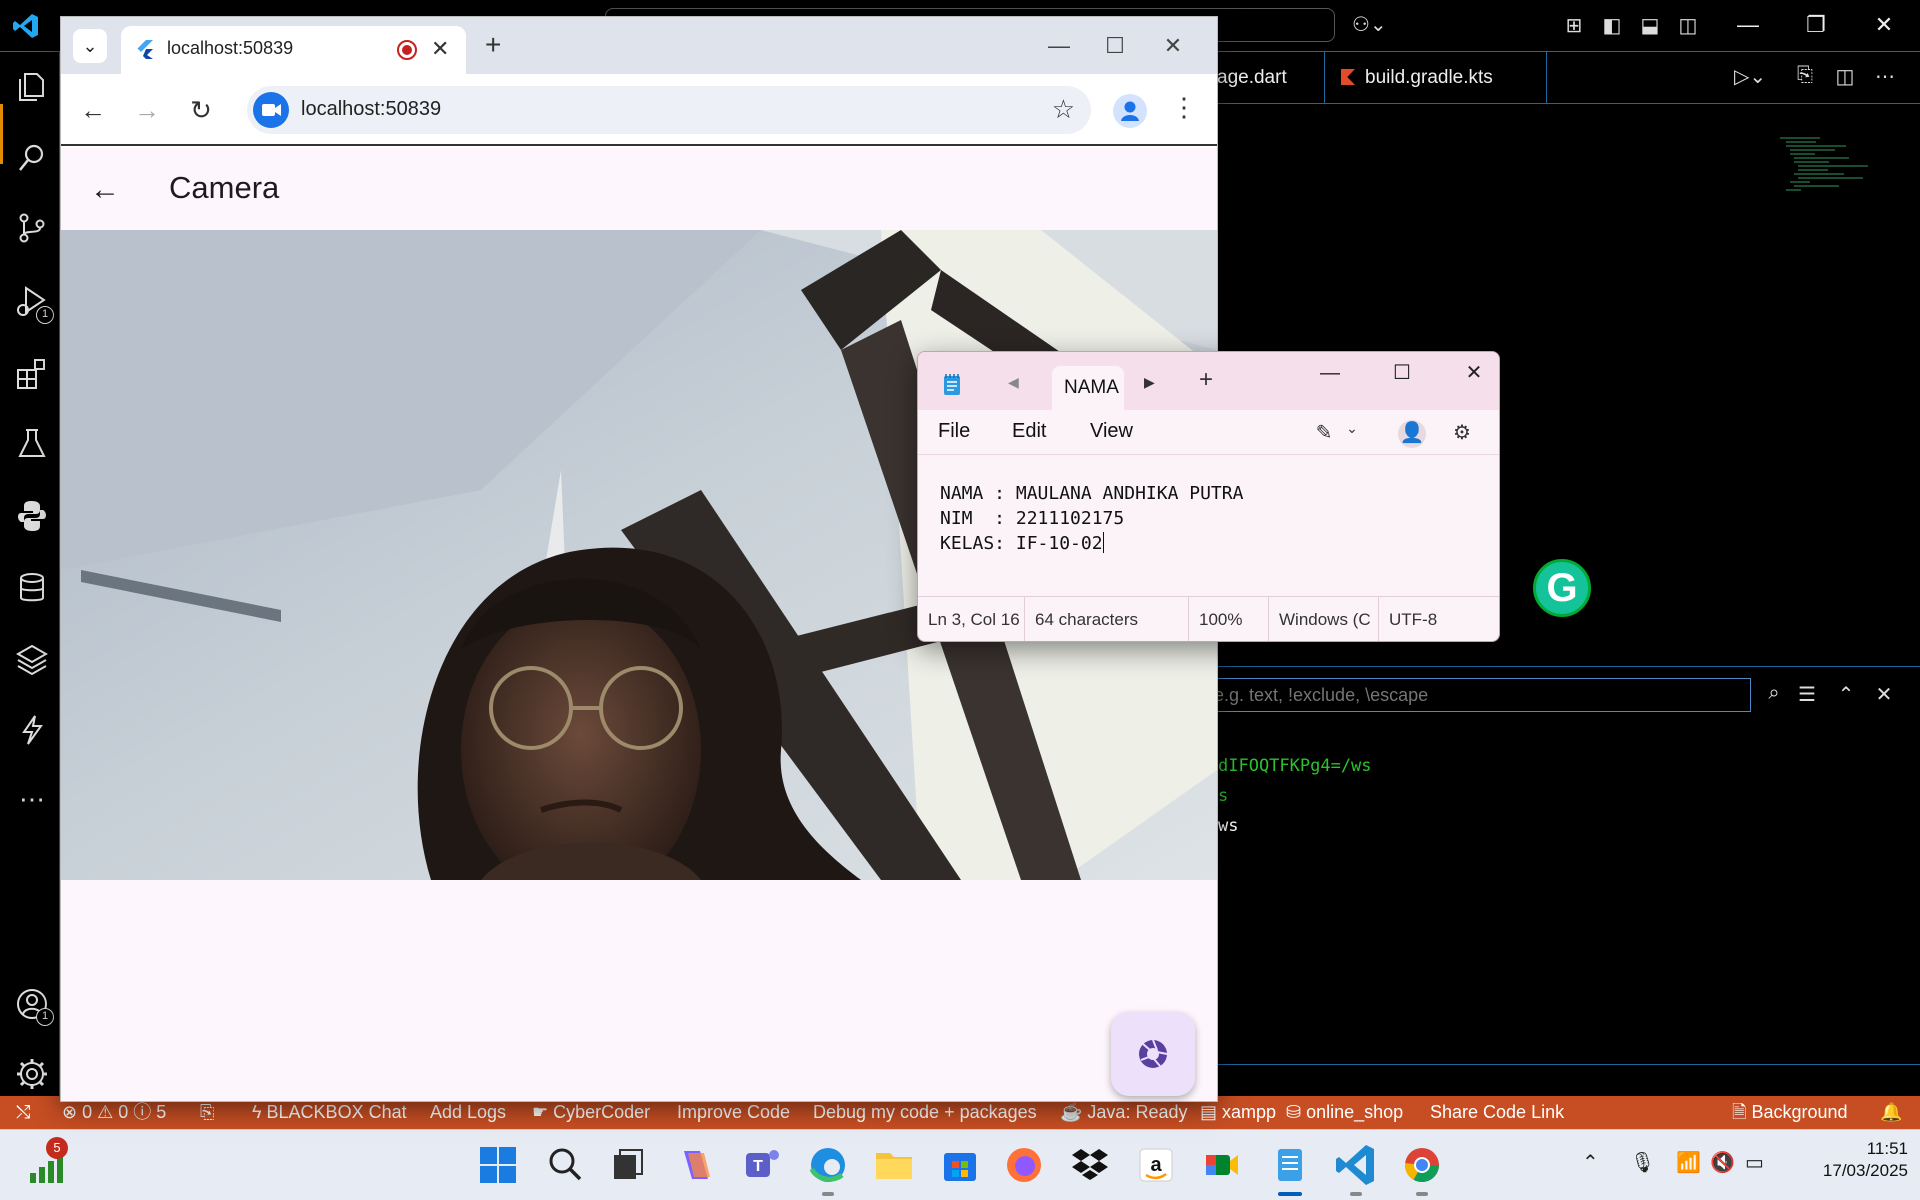 The image size is (1920, 1200). Describe the element at coordinates (1790, 1112) in the screenshot. I see `background-status: 🗎 Background` at that location.